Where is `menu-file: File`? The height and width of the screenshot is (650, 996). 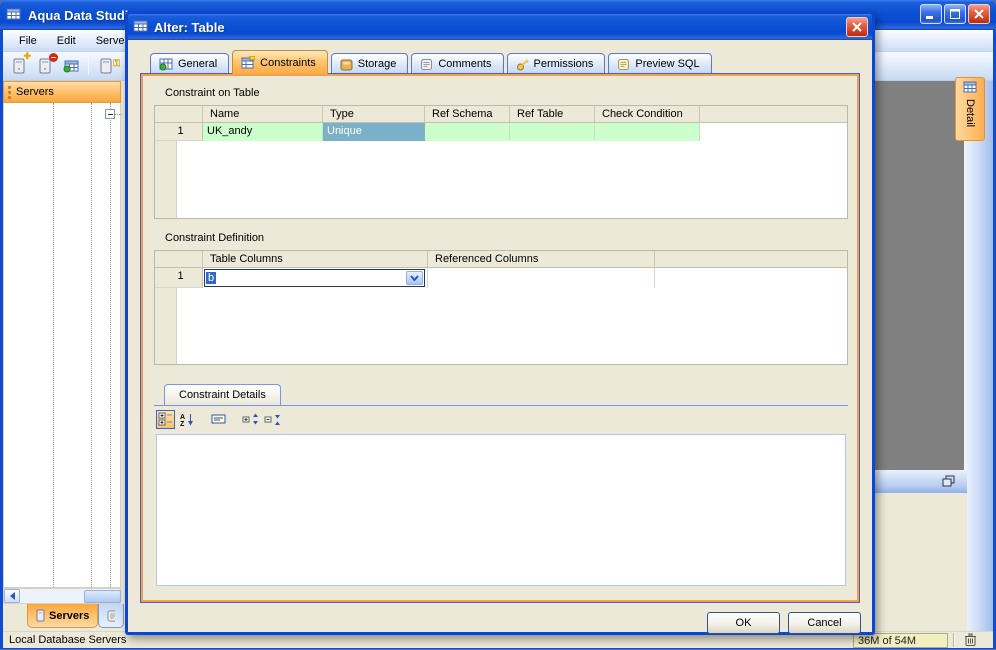 menu-file: File is located at coordinates (28, 41).